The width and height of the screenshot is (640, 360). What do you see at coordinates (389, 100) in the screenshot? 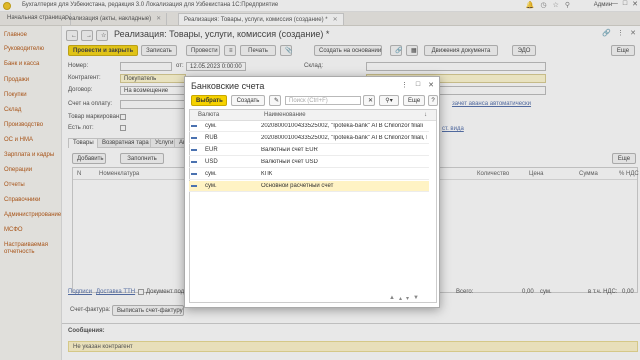
I see `search-options-icon: ⚲▾` at bounding box center [389, 100].